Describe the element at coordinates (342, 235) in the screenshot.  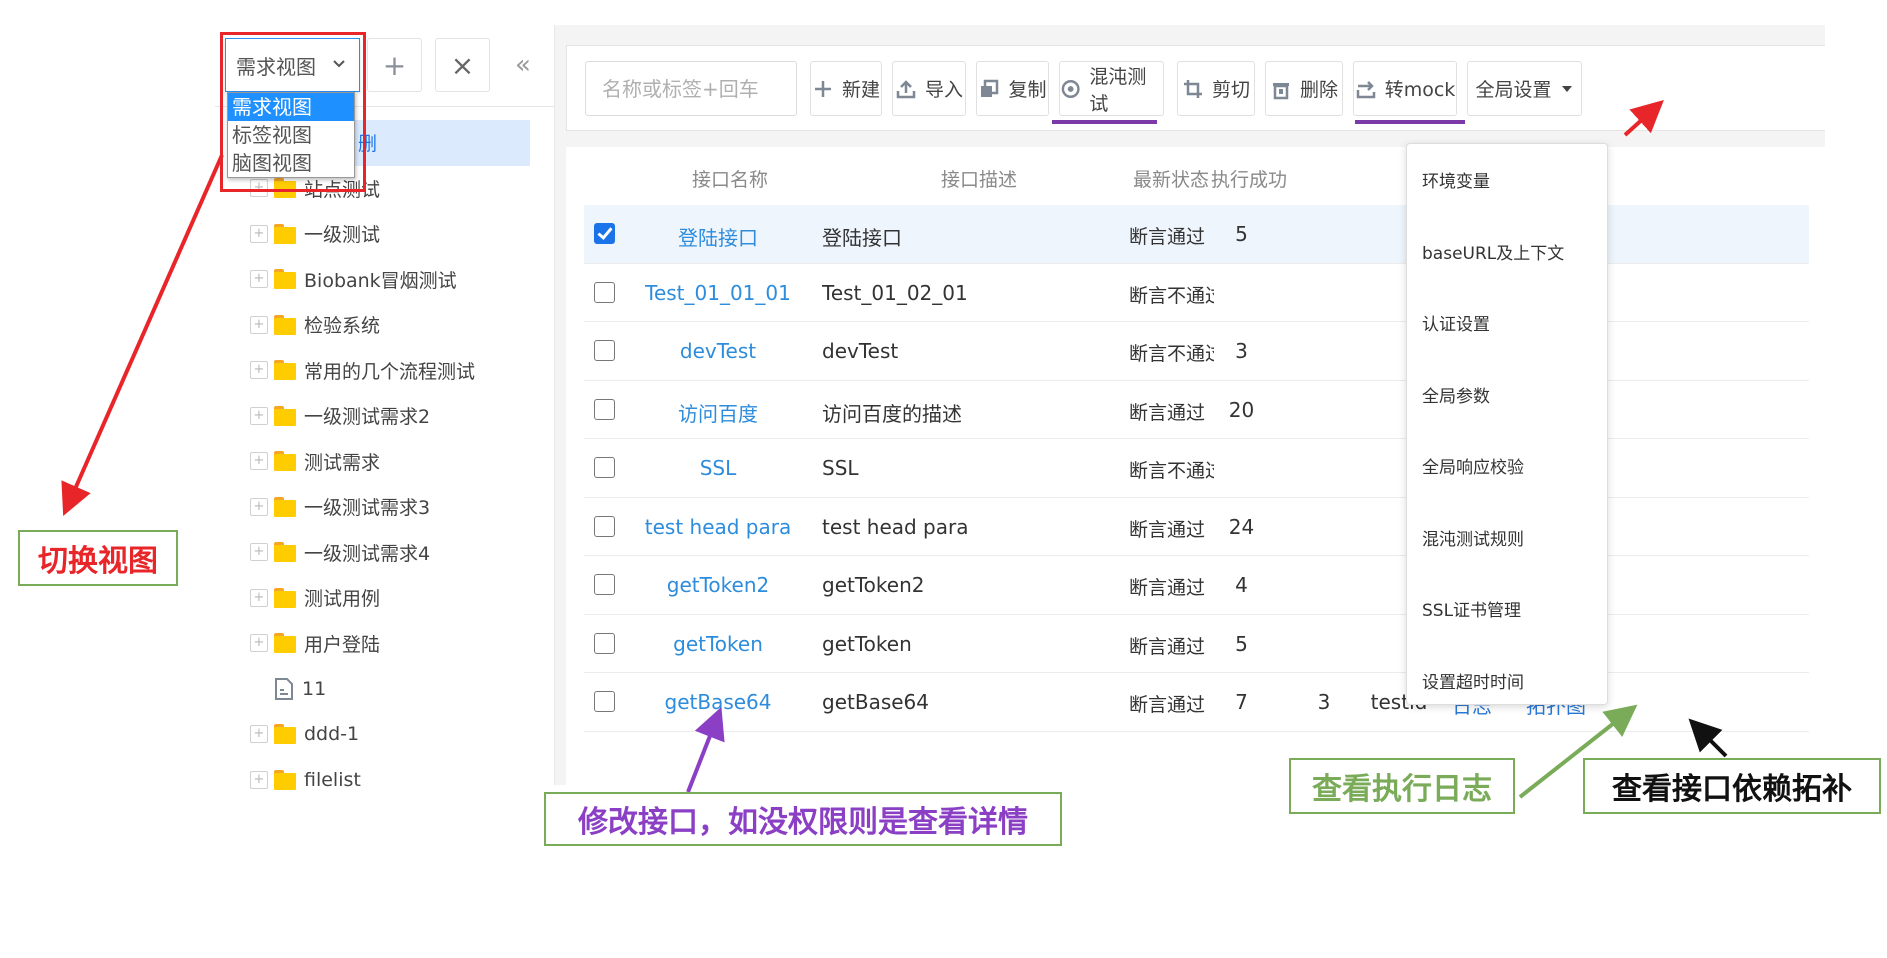
I see `tree-item-label: 一级测试` at that location.